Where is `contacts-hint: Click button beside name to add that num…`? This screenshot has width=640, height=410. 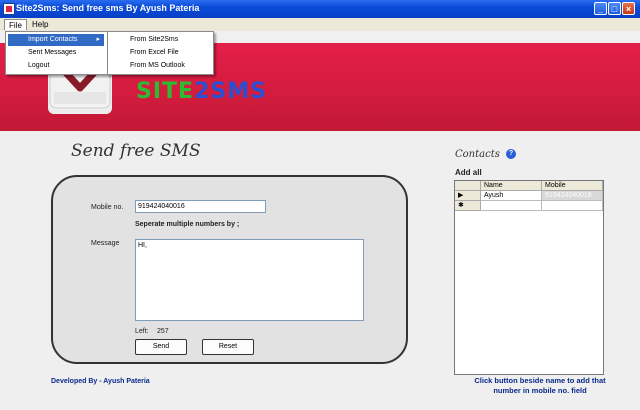 contacts-hint: Click button beside name to add that num… is located at coordinates (540, 385).